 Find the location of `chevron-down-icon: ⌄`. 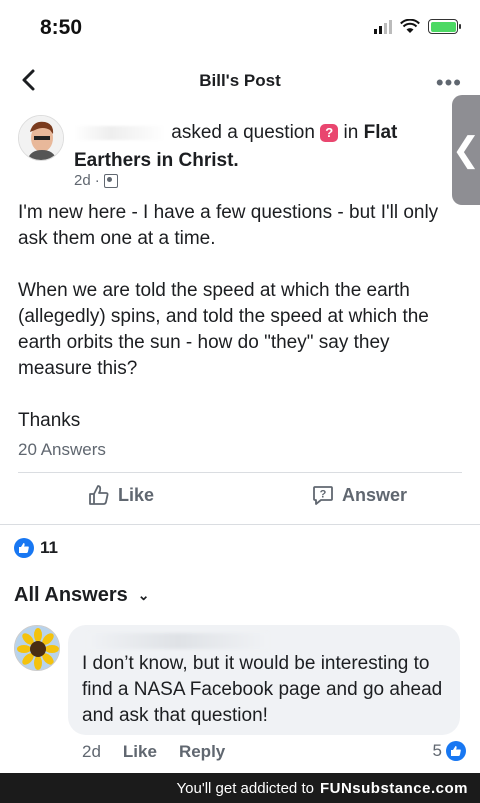

chevron-down-icon: ⌄ is located at coordinates (143, 595).